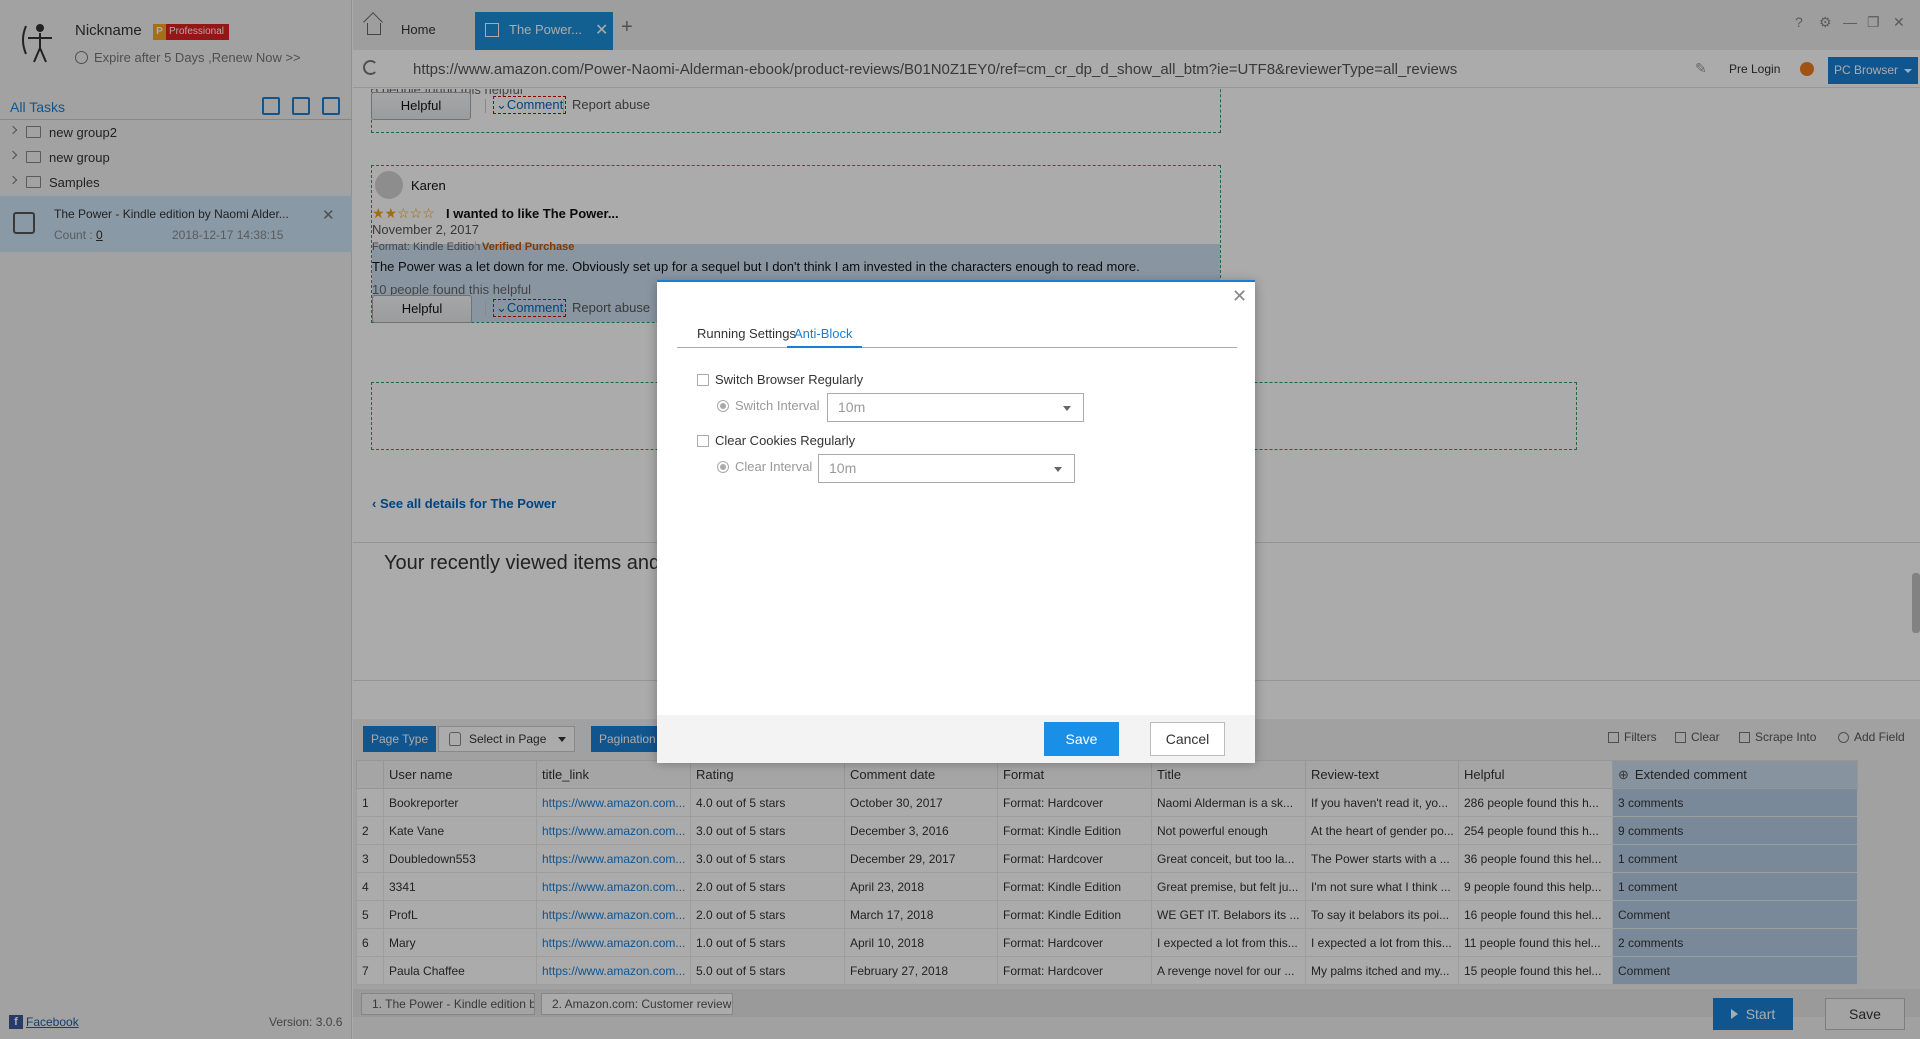  What do you see at coordinates (703, 441) in the screenshot?
I see `clear-cookies-checkbox` at bounding box center [703, 441].